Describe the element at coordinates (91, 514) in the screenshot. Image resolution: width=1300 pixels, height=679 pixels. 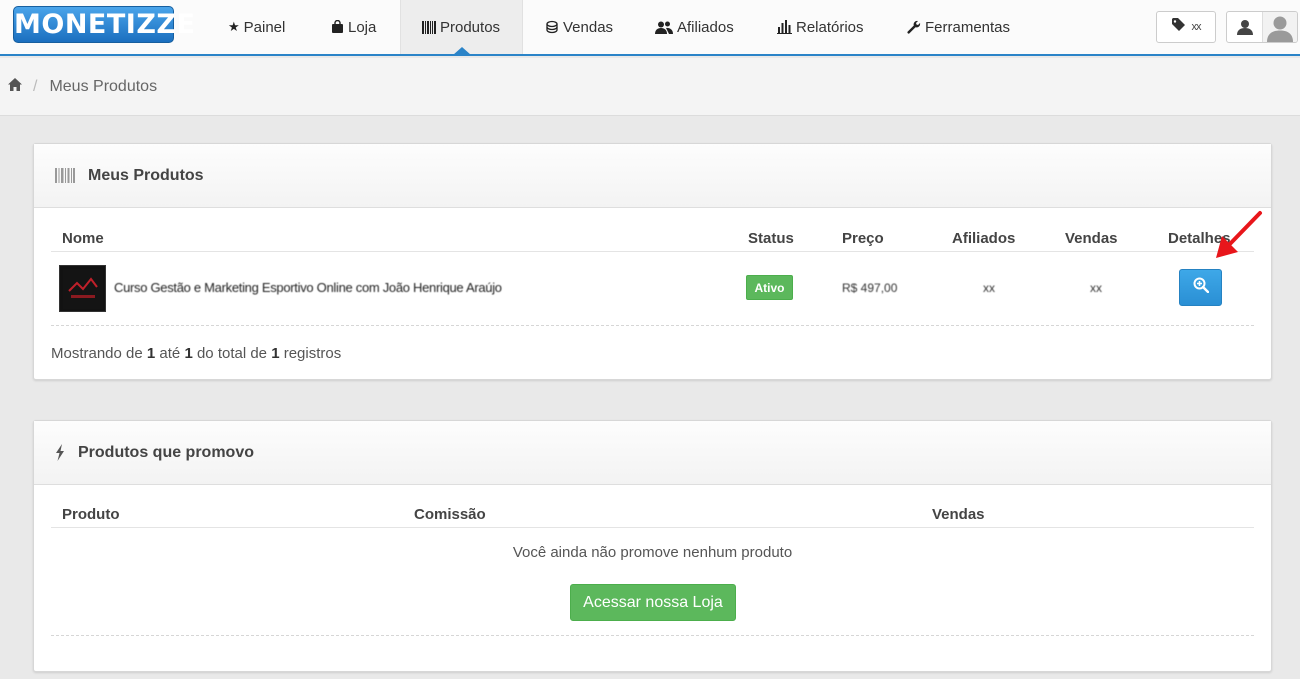
I see `col-header-produto: Produto` at that location.